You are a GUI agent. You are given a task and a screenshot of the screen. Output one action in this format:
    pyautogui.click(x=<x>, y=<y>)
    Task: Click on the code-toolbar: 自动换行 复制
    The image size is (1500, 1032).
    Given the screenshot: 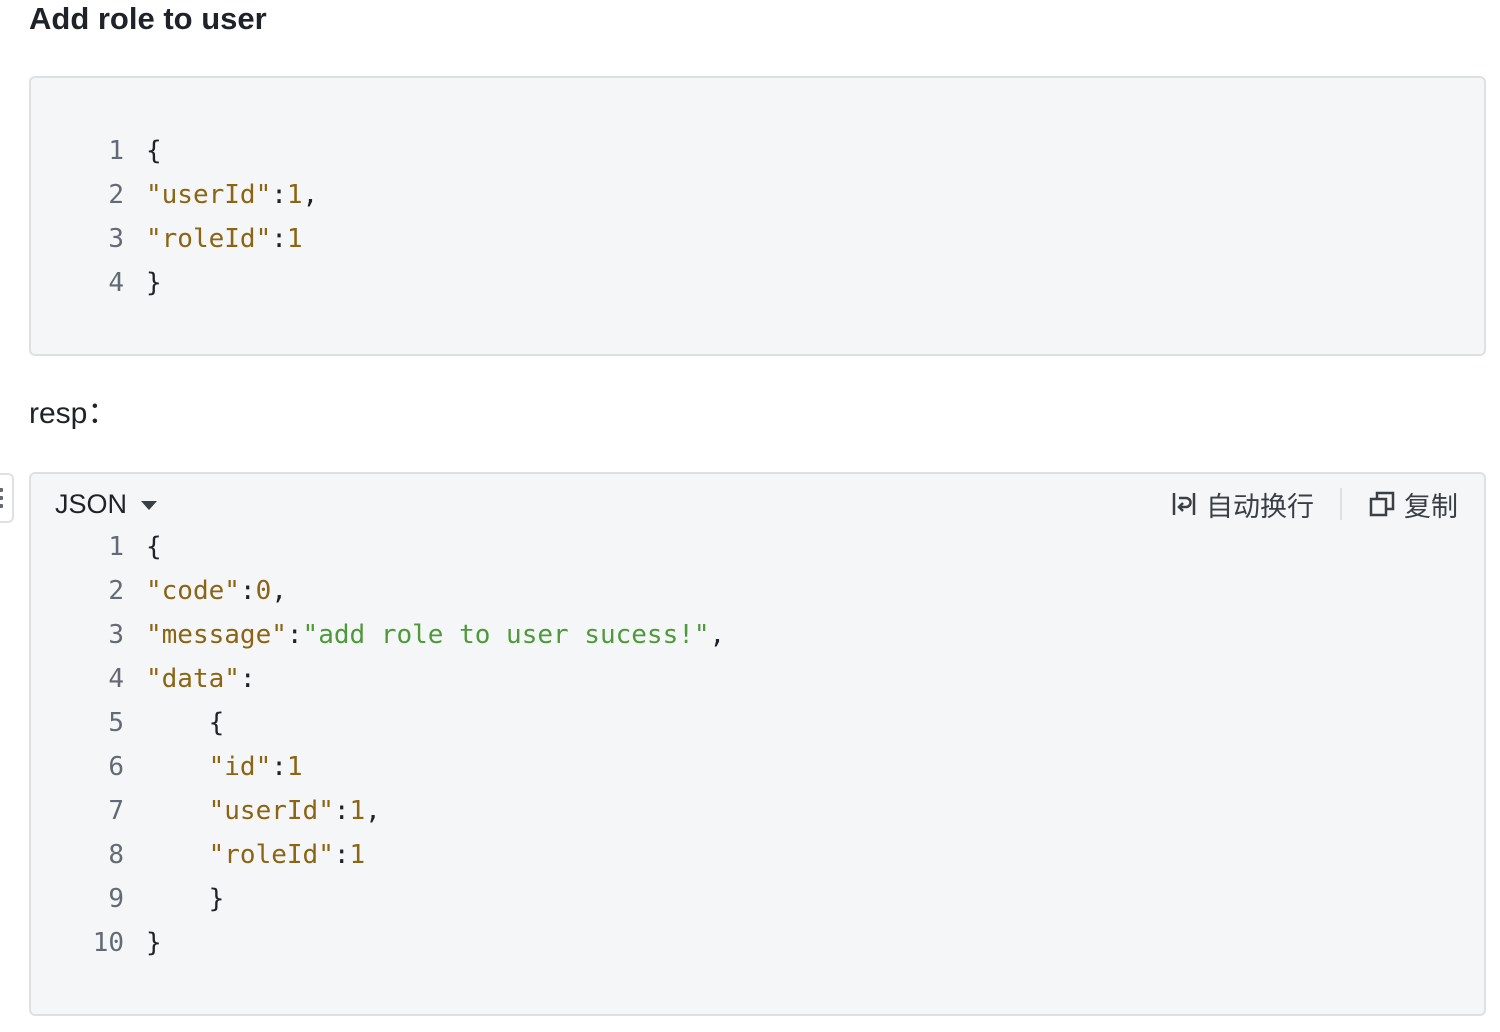 What is the action you would take?
    pyautogui.click(x=1314, y=504)
    